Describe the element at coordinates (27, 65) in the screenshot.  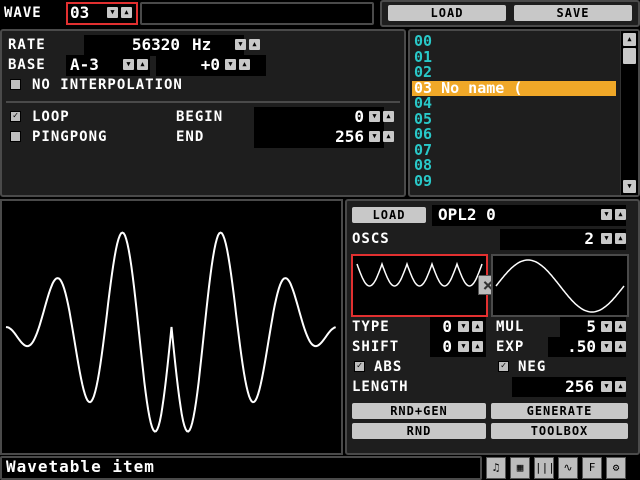
I see `base-label: BASE` at that location.